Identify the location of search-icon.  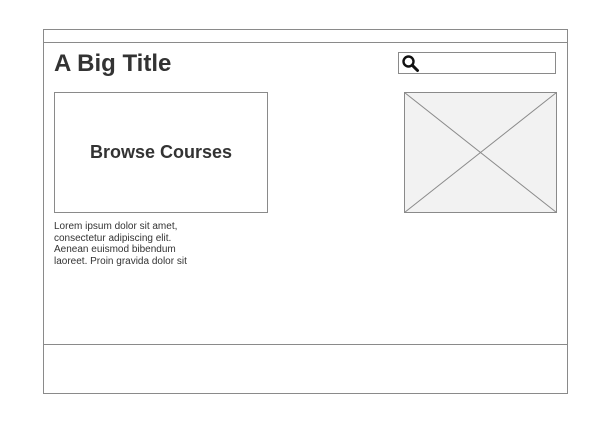
(410, 63).